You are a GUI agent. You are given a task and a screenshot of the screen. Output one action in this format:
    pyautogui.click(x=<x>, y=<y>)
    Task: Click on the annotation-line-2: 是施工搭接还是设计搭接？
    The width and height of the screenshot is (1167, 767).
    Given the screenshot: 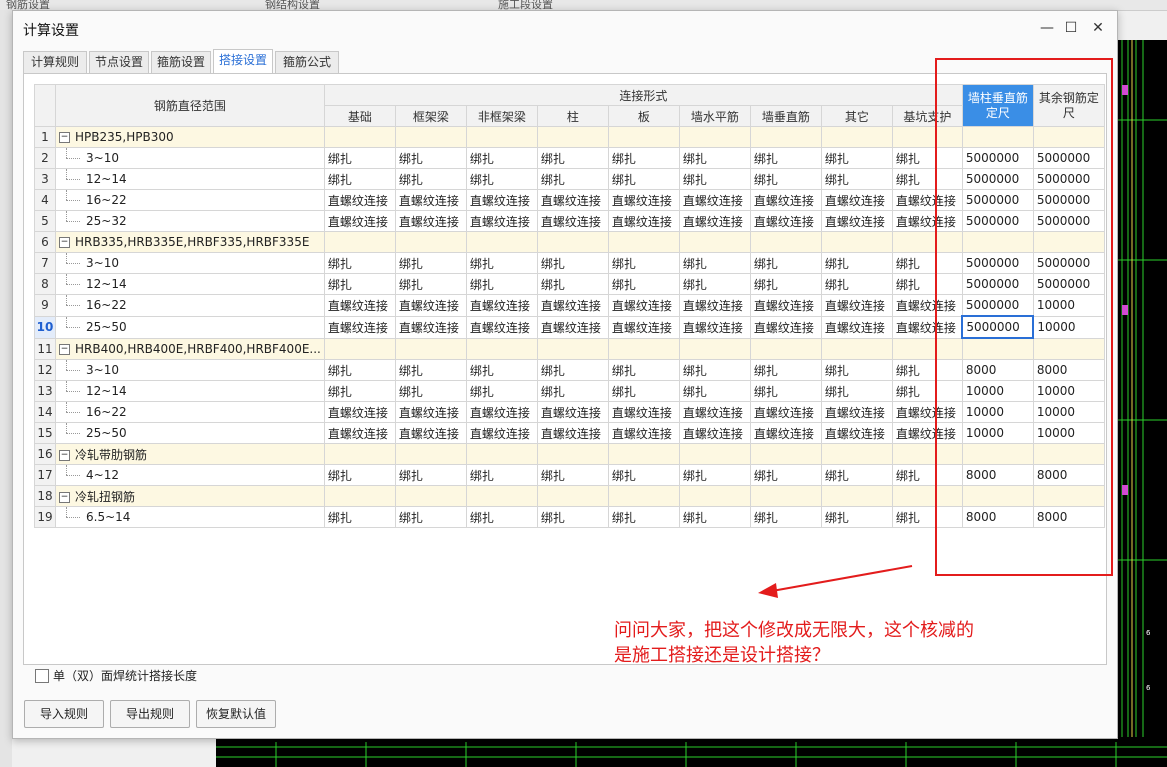 What is the action you would take?
    pyautogui.click(x=722, y=655)
    